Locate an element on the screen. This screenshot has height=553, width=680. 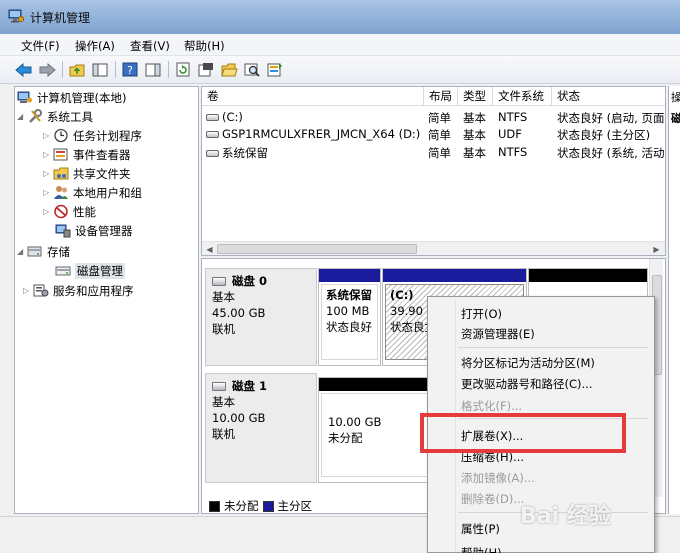
column-header-layout: 布局 is located at coordinates (441, 96).